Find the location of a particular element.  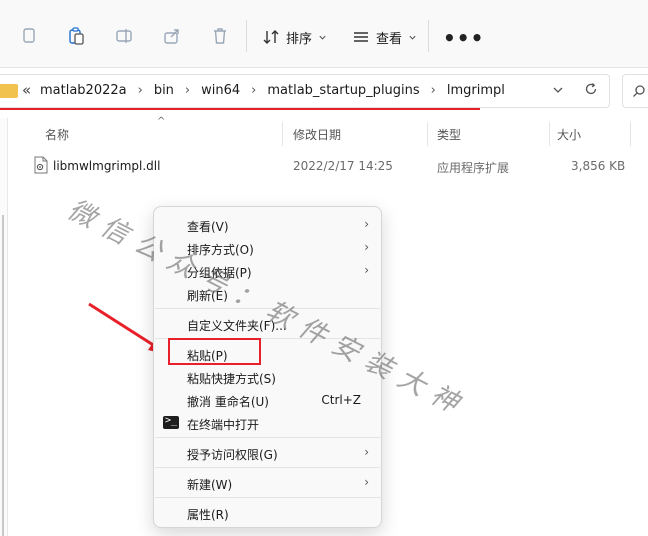

command-bar: 排序 查看 ••• is located at coordinates (324, 34).